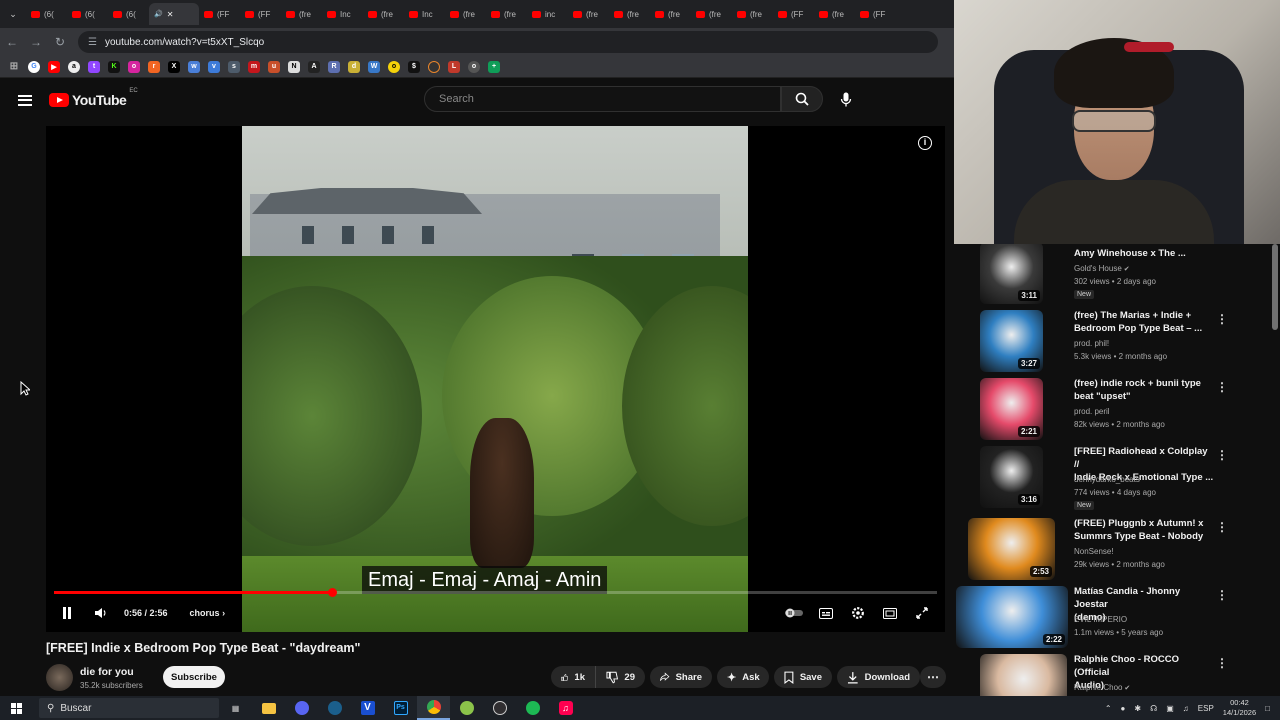 This screenshot has height=720, width=1280. Describe the element at coordinates (1012, 617) in the screenshot. I see `video-thumbnail: 2:22` at that location.